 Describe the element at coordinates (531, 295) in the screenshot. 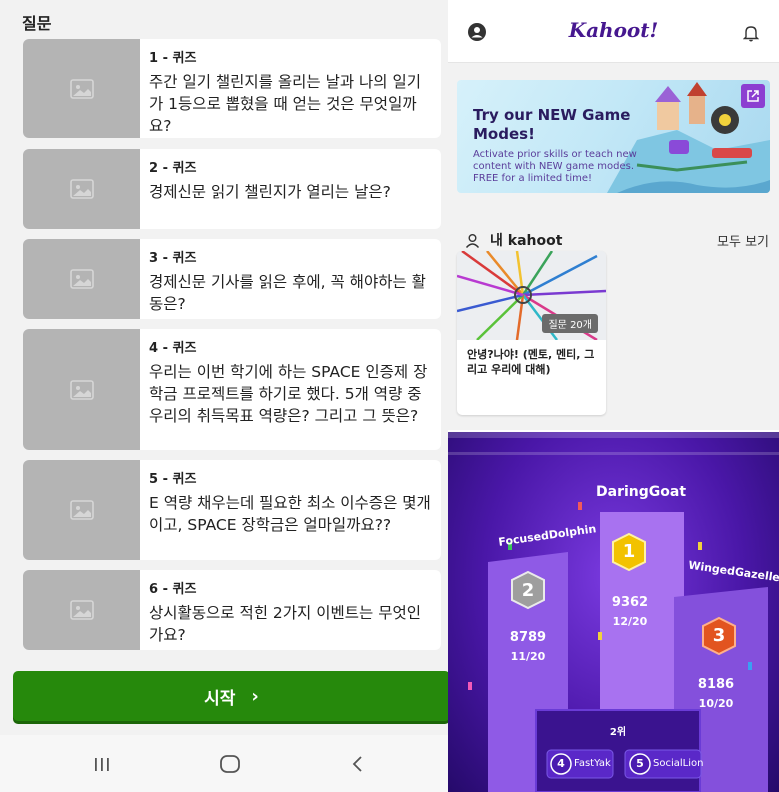

I see `kahoot-thumbnail: 질문 20개` at that location.